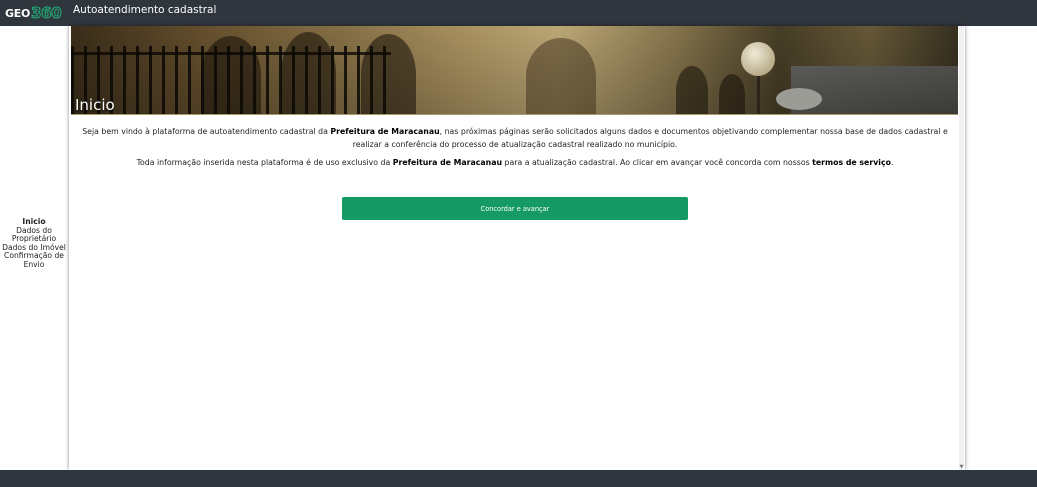 Image resolution: width=1037 pixels, height=487 pixels. Describe the element at coordinates (961, 248) in the screenshot. I see `scrollbar: ▼` at that location.